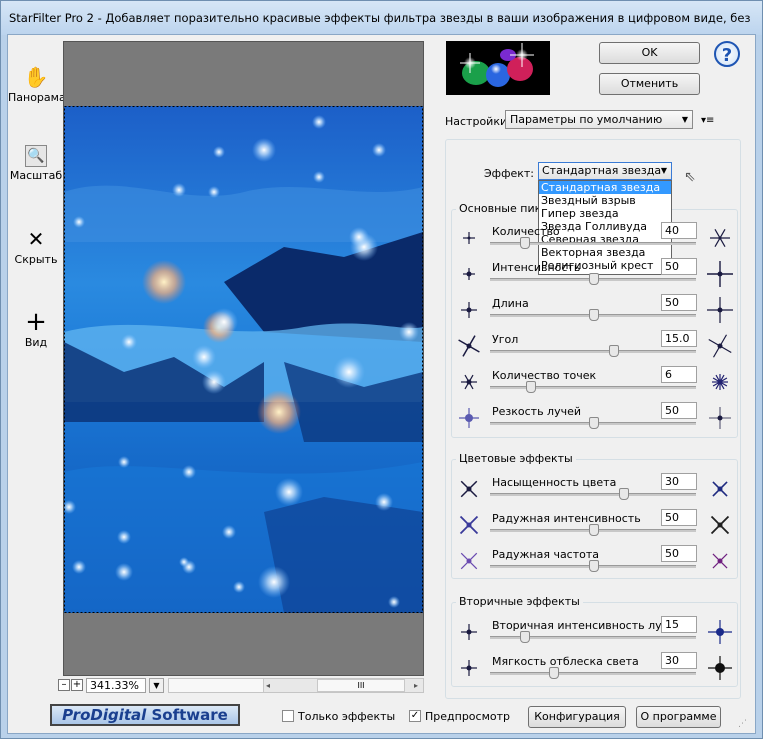  What do you see at coordinates (478, 121) in the screenshot?
I see `settings-label: Настройки:` at bounding box center [478, 121].